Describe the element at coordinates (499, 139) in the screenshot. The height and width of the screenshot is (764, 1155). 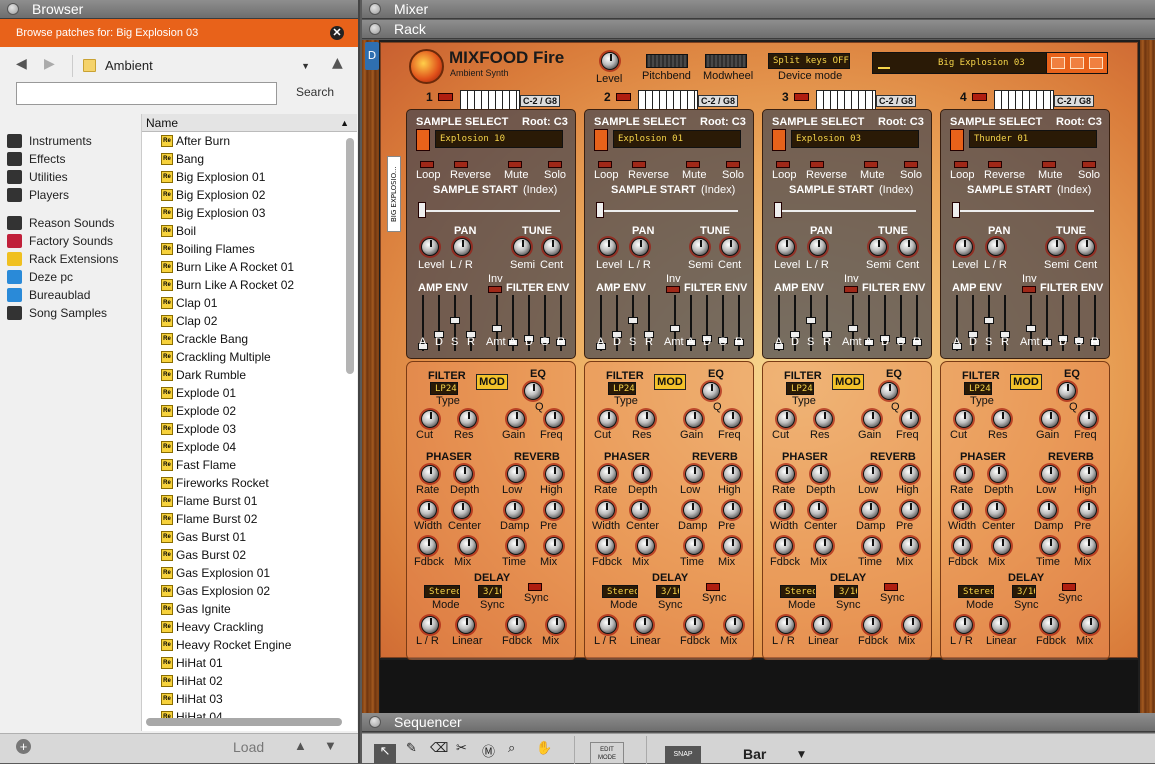
I see `sample-display: Explosion 10` at that location.